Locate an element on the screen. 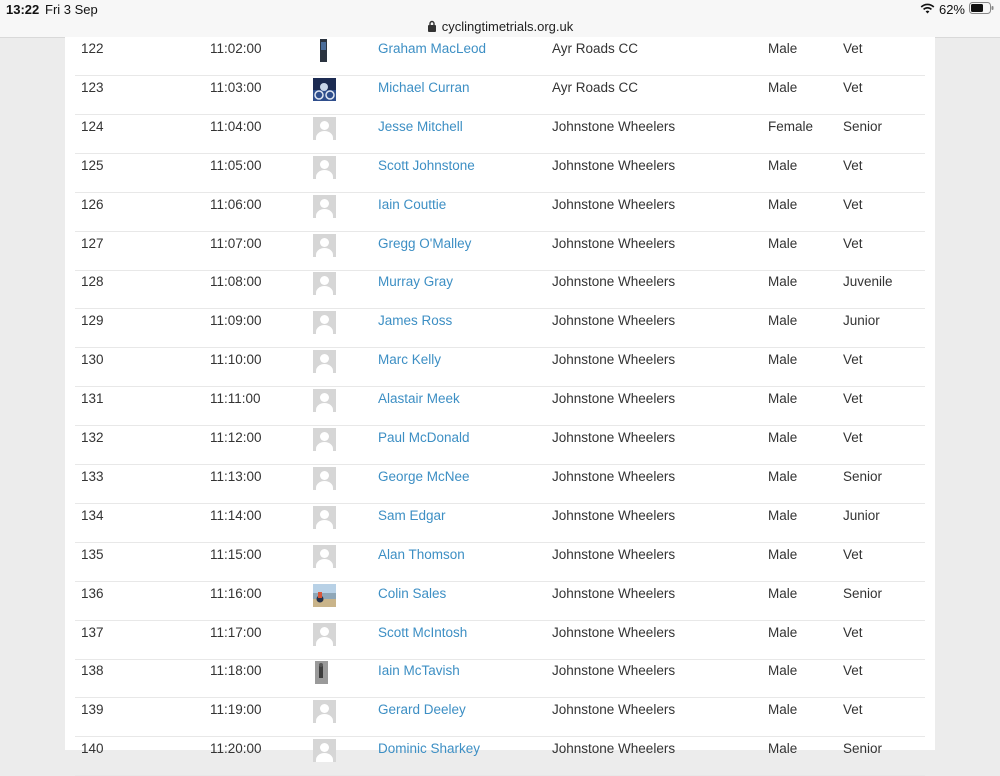  rider-number: 138 is located at coordinates (92, 671).